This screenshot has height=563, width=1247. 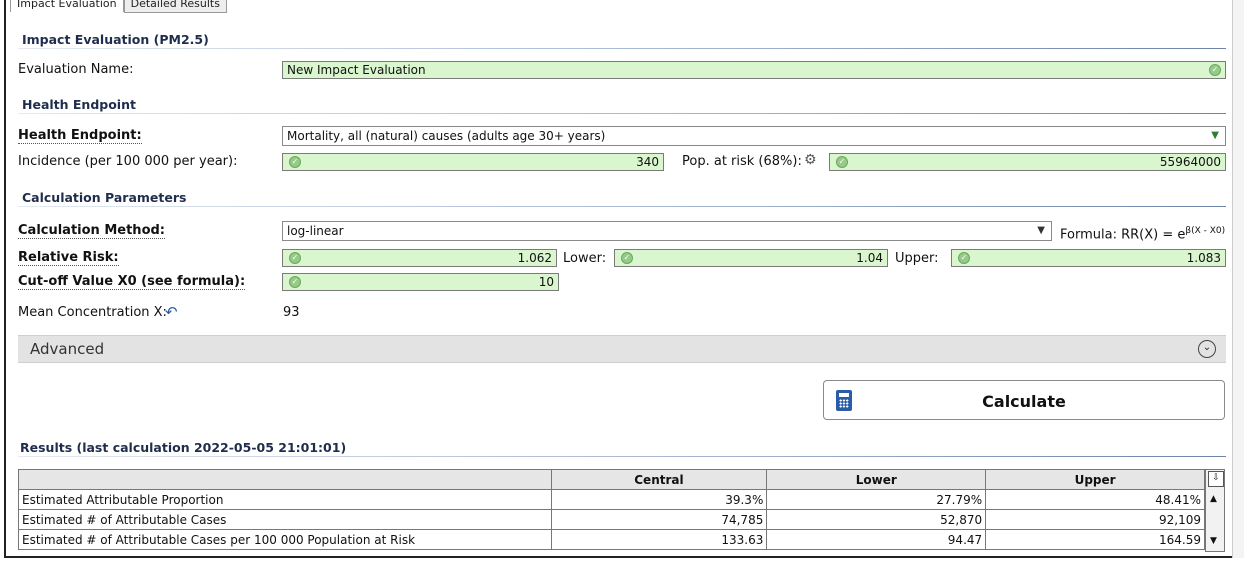 I want to click on tab-detailed-results: Detailed Results, so click(x=175, y=6).